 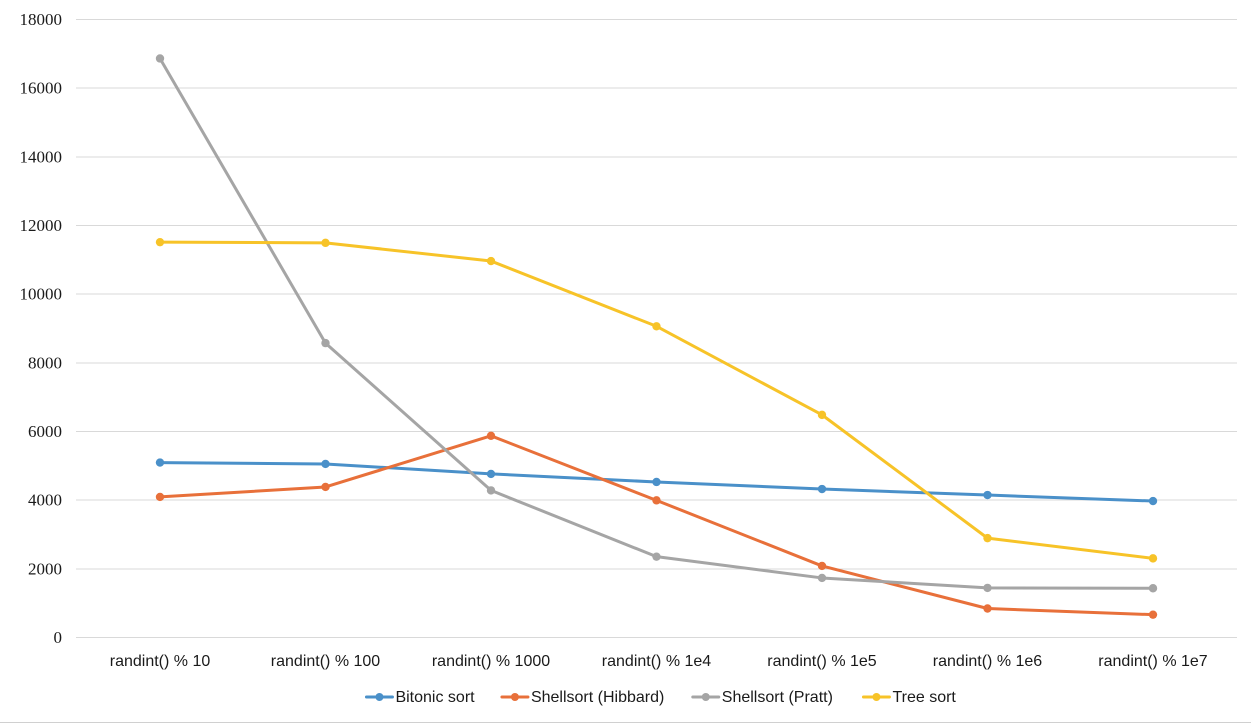 I want to click on x-tick-label: randint() % 100, so click(x=325, y=661).